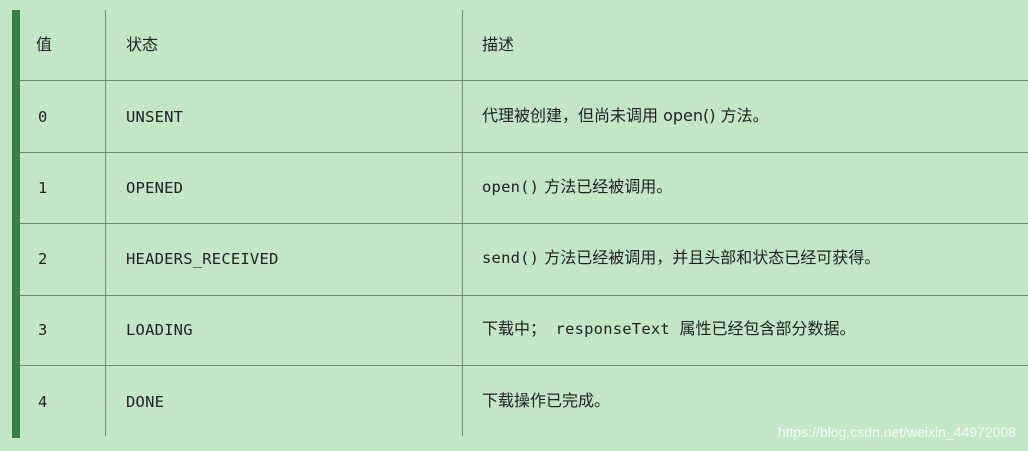 Image resolution: width=1028 pixels, height=451 pixels. Describe the element at coordinates (511, 258) in the screenshot. I see `description-code: send()` at that location.